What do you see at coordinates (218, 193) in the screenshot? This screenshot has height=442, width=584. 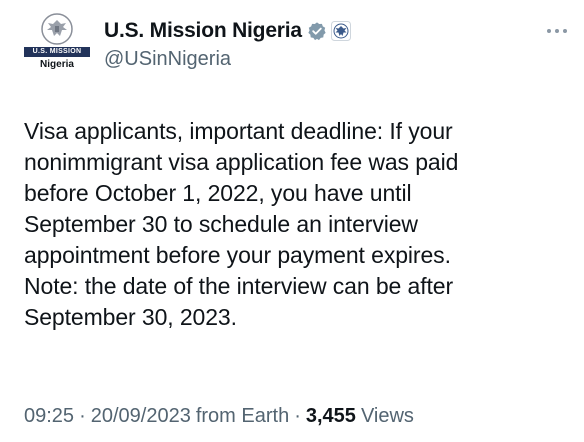 I see `tweet-text-line: before October 1, 2022, you have until` at bounding box center [218, 193].